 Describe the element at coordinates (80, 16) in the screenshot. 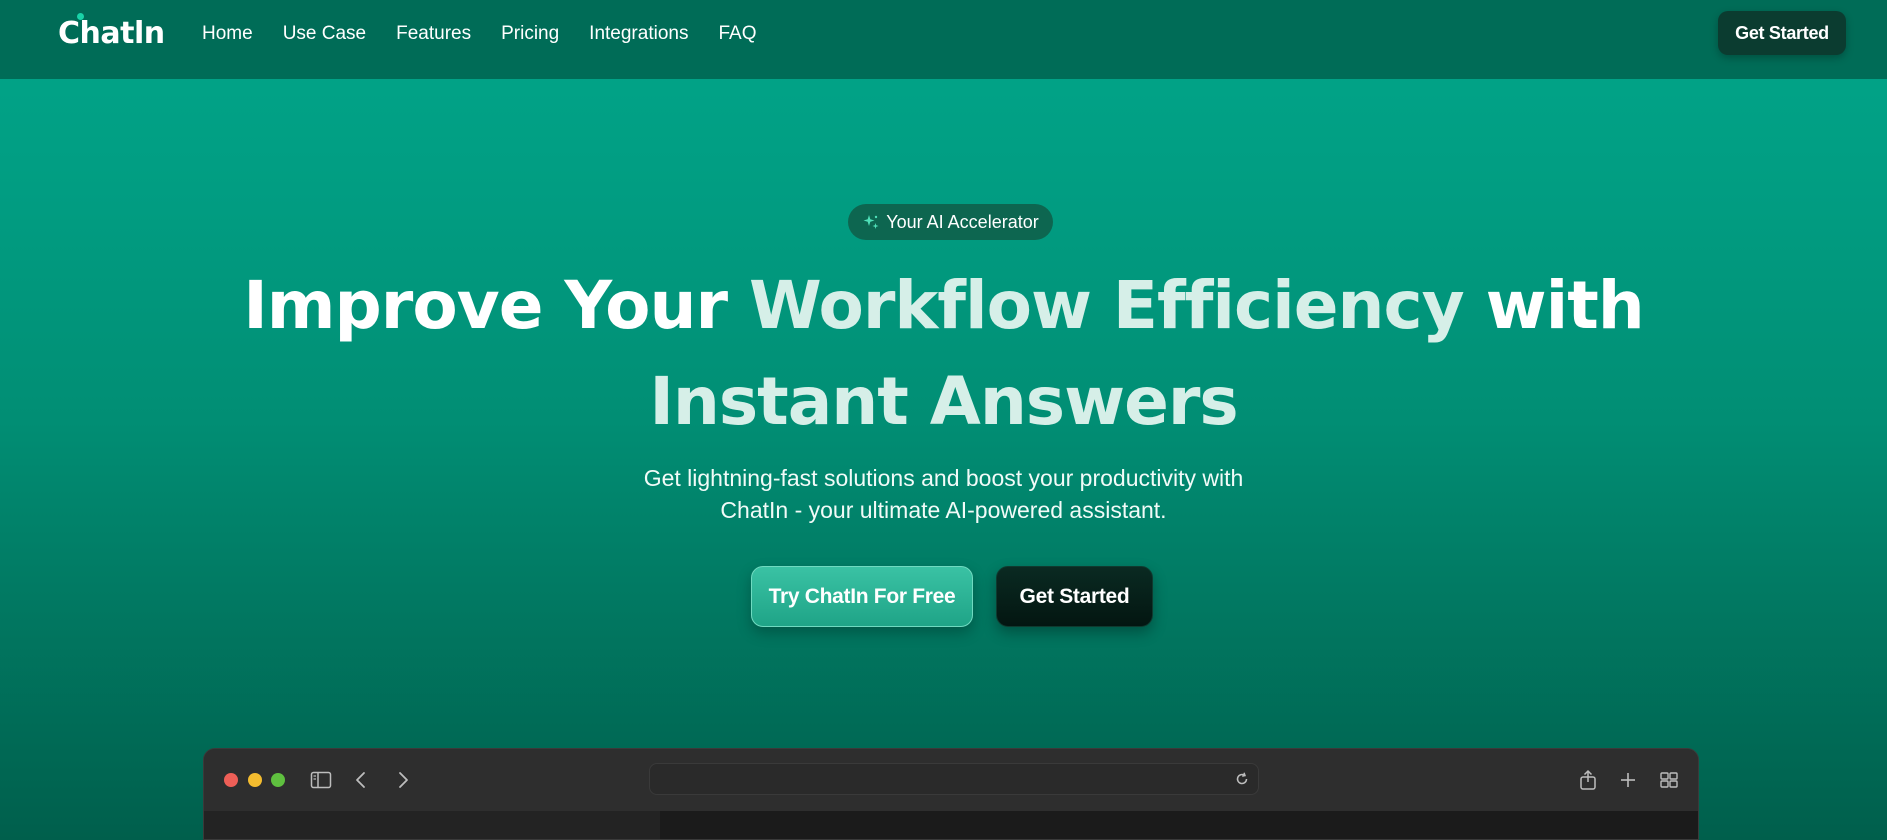

I see `logo-dot-icon` at that location.